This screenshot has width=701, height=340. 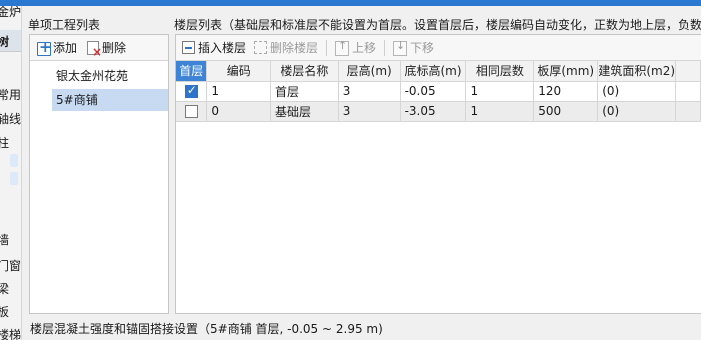 I want to click on col-header-code: 编码, so click(x=238, y=71).